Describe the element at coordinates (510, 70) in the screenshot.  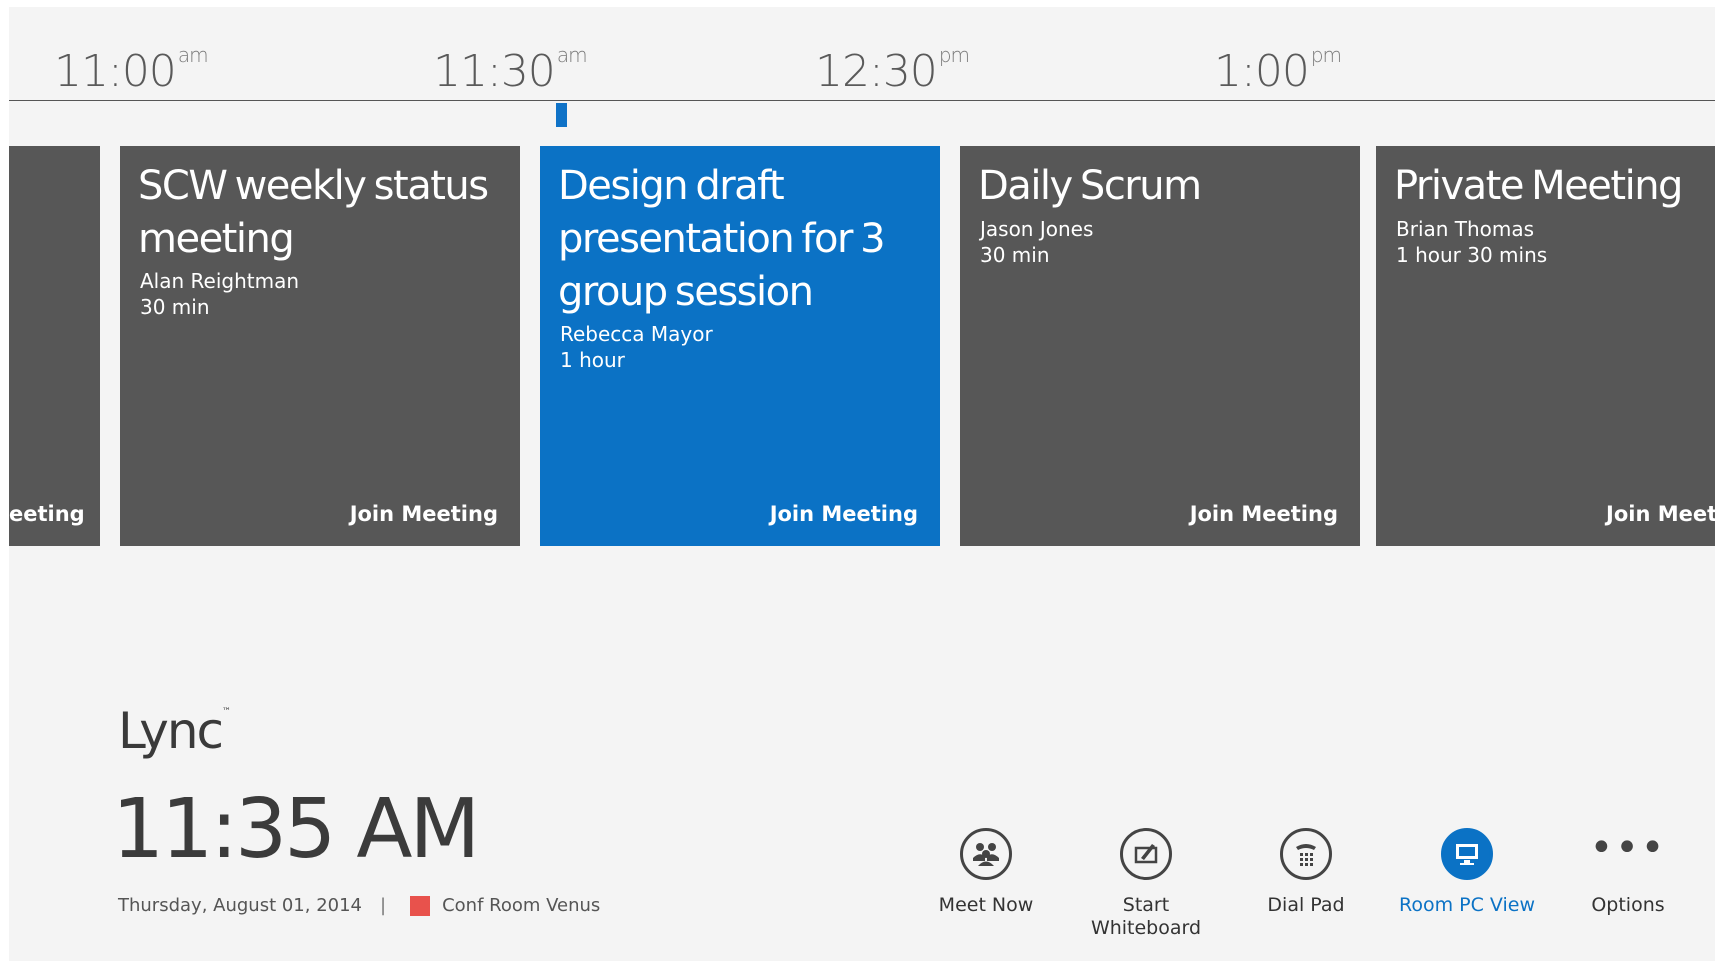
I see `time-label-1130: 11:30 am` at that location.